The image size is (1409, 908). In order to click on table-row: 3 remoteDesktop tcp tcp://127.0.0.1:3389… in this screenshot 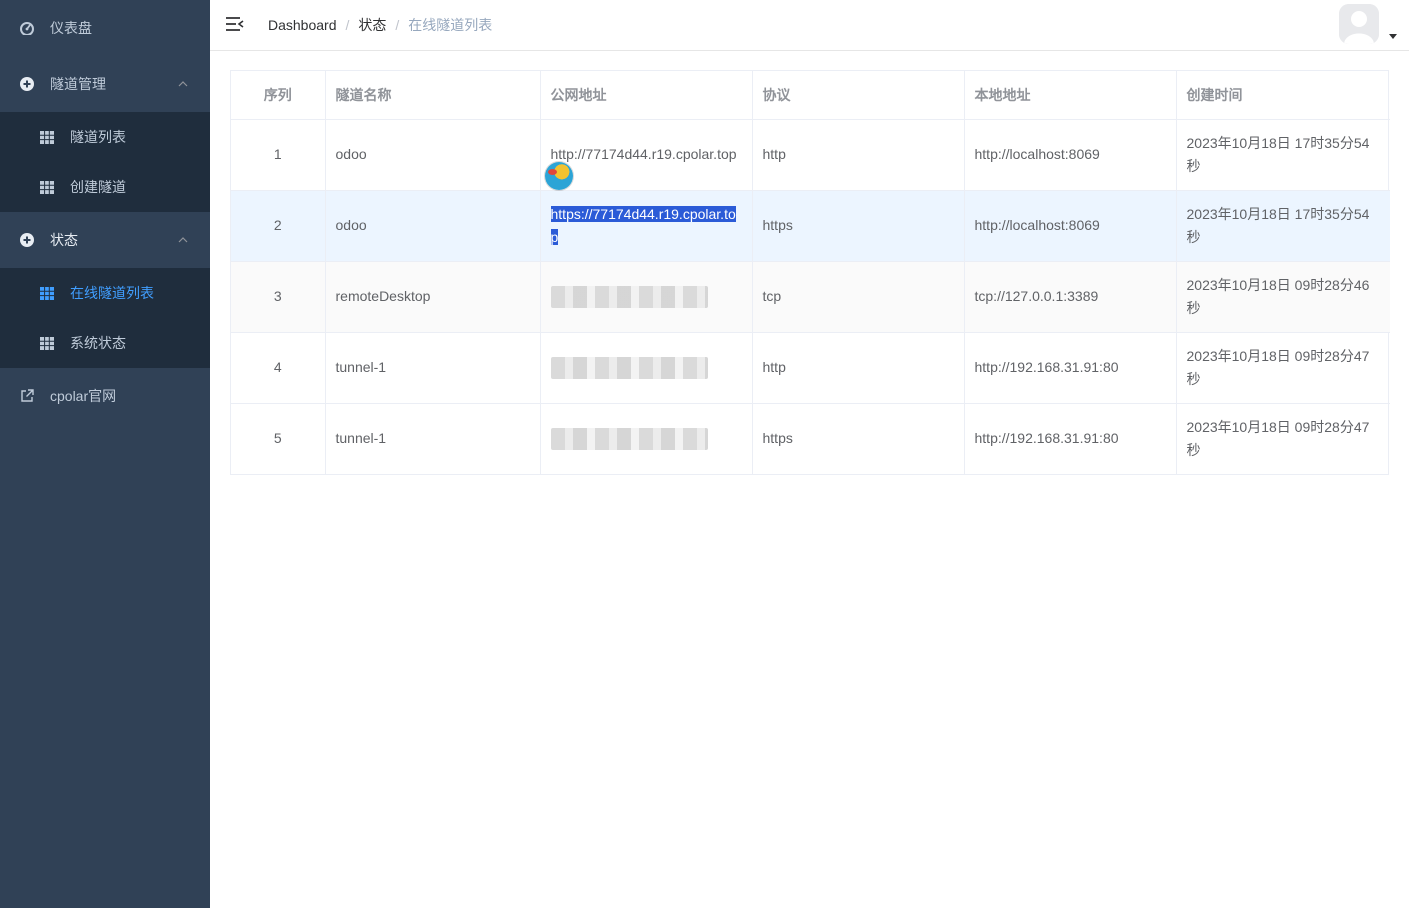, I will do `click(810, 297)`.